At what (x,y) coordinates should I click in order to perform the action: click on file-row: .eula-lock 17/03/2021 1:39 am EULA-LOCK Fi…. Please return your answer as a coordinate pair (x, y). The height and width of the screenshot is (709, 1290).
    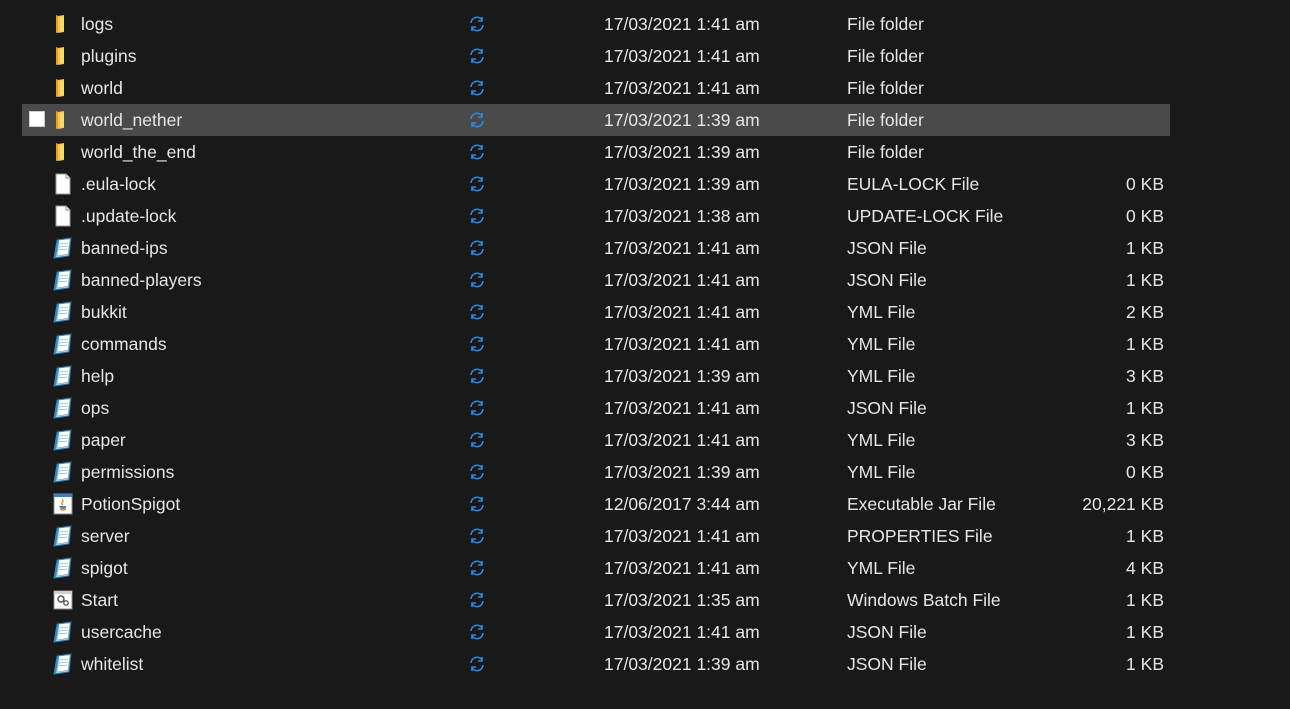
    Looking at the image, I should click on (596, 184).